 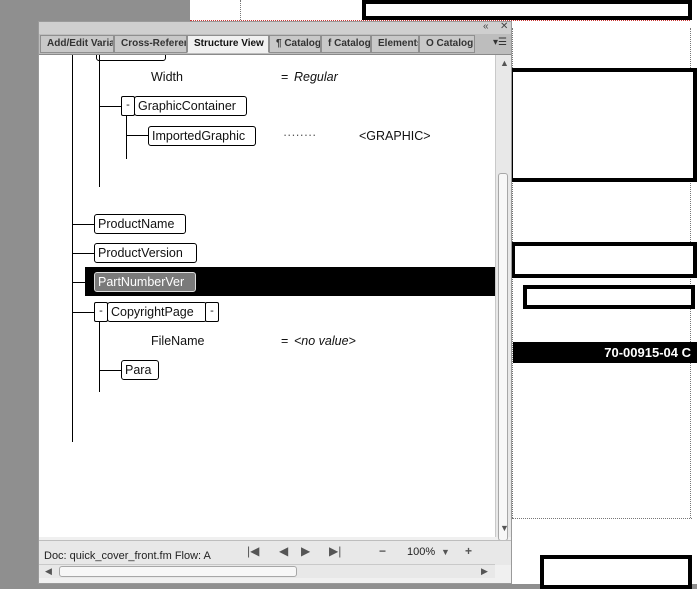 I want to click on tree-node-graphic-container: GraphicContainer, so click(x=190, y=106).